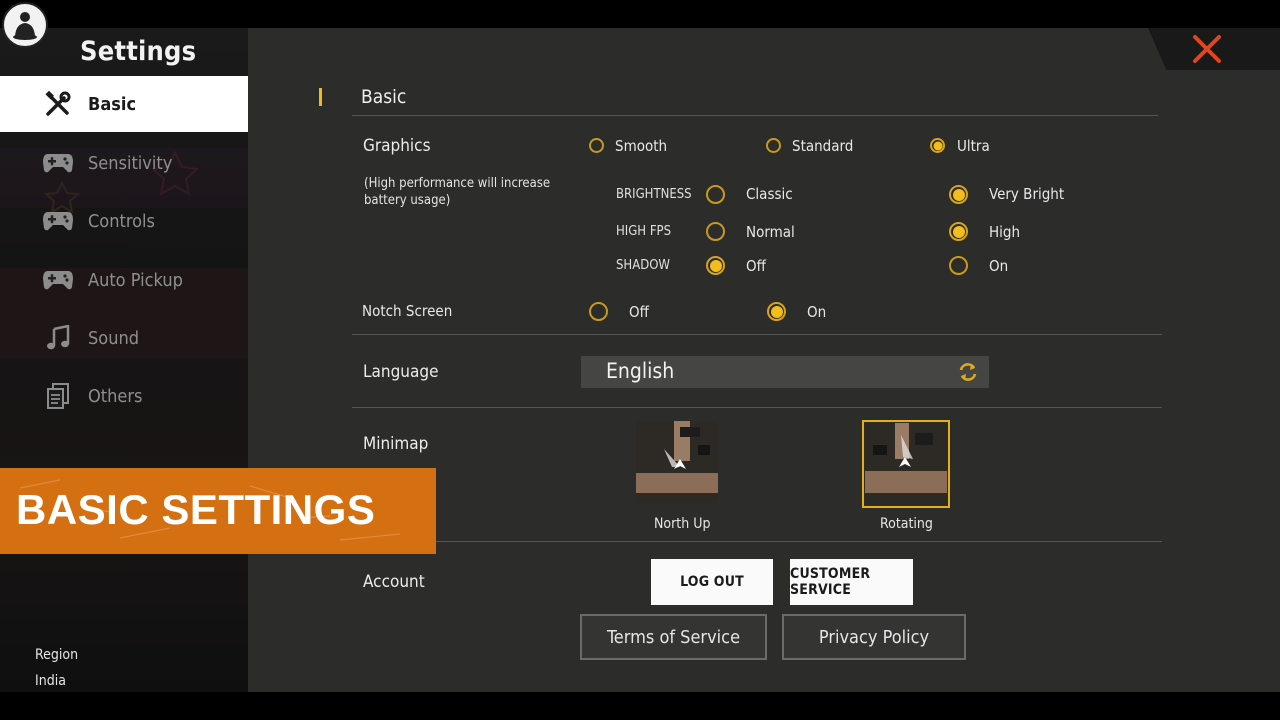  What do you see at coordinates (135, 280) in the screenshot?
I see `sidebar-item-label: Auto Pickup` at bounding box center [135, 280].